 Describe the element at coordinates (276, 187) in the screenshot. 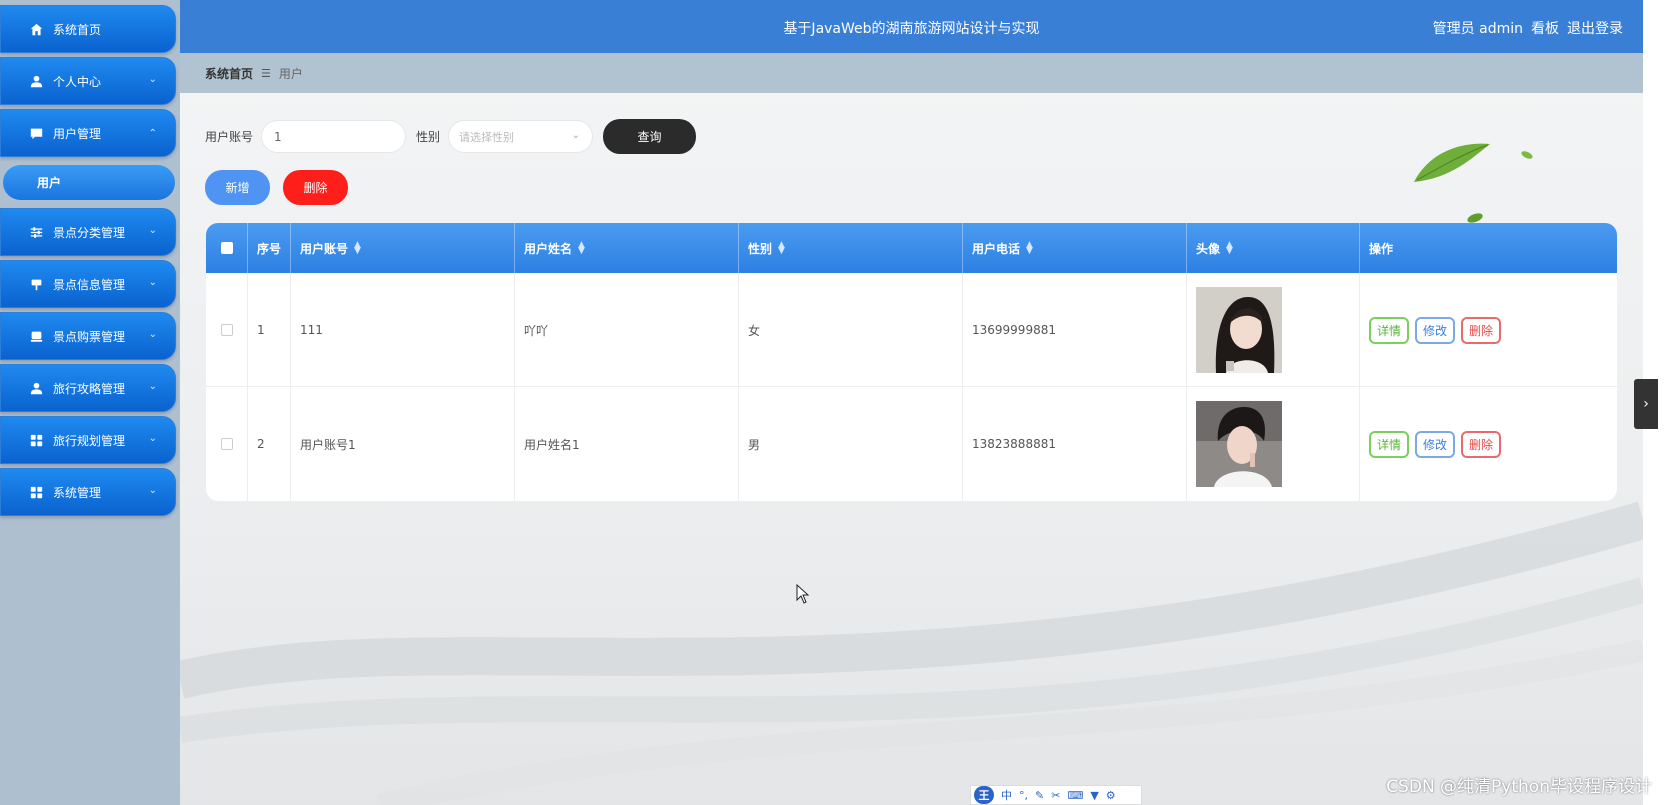

I see `action-row: 新增 删除` at that location.